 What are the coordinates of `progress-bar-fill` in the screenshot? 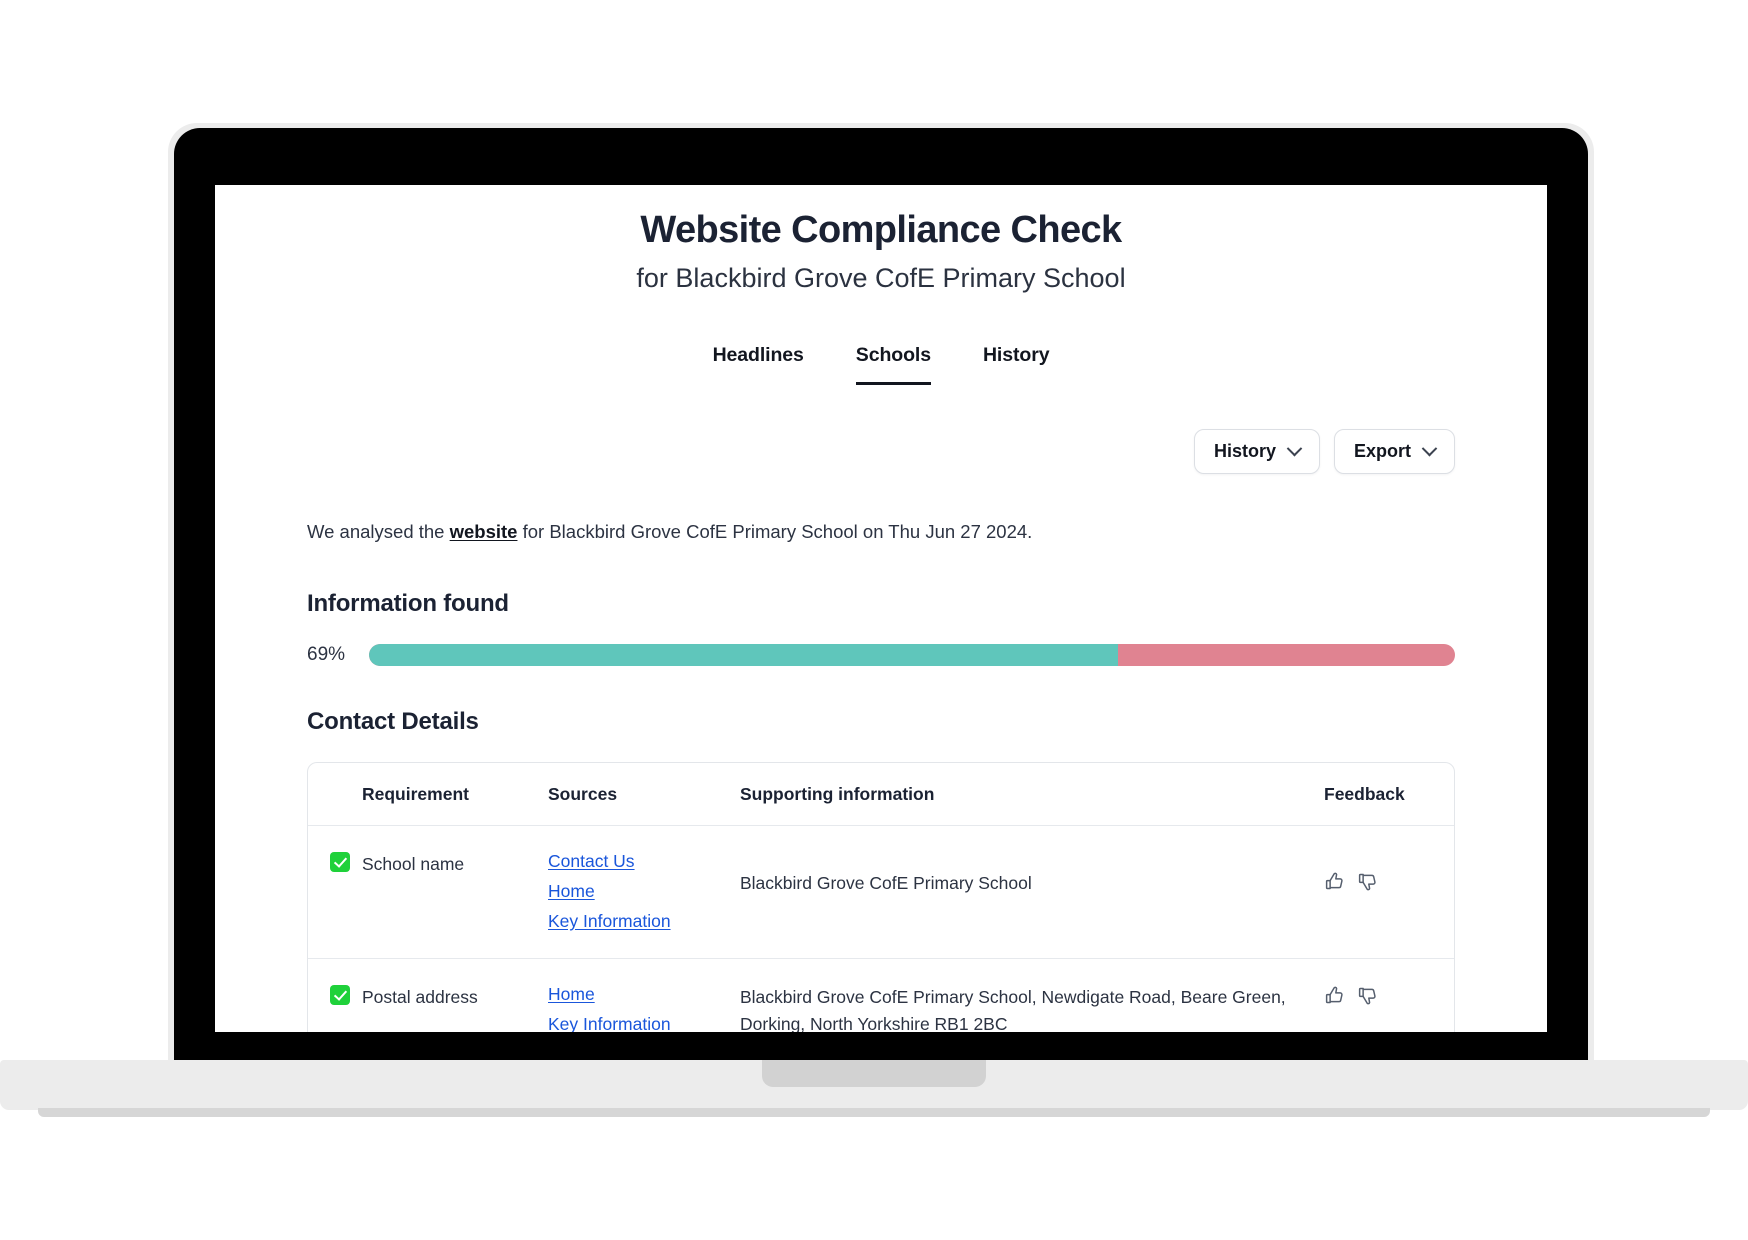 It's located at (744, 654).